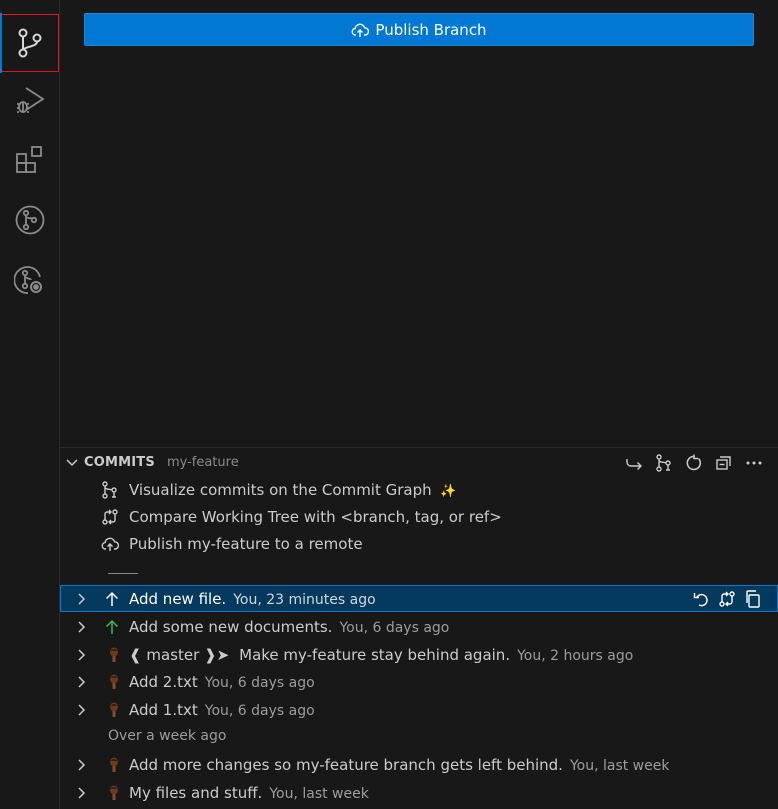  I want to click on source-control-tab, so click(30, 43).